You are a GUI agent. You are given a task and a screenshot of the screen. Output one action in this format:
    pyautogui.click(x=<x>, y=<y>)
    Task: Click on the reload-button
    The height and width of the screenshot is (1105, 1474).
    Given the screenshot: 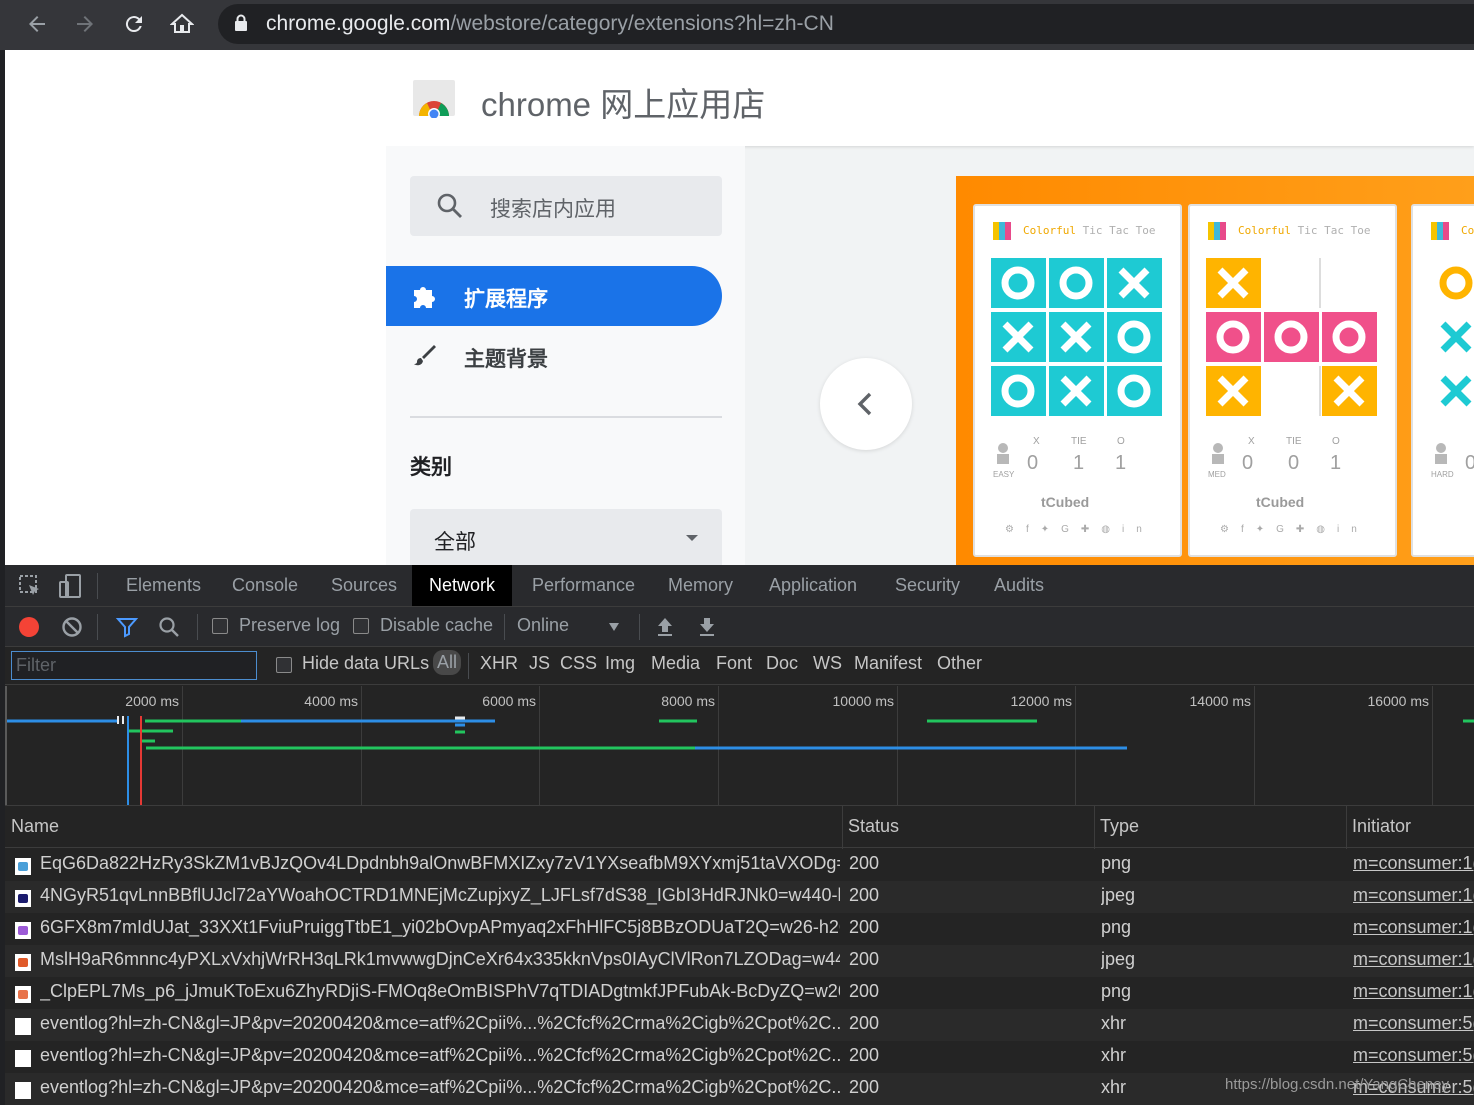 What is the action you would take?
    pyautogui.click(x=134, y=24)
    